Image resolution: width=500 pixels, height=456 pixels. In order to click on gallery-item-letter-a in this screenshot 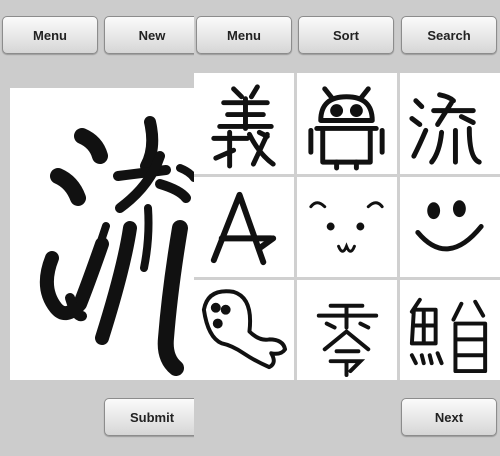, I will do `click(243, 226)`.